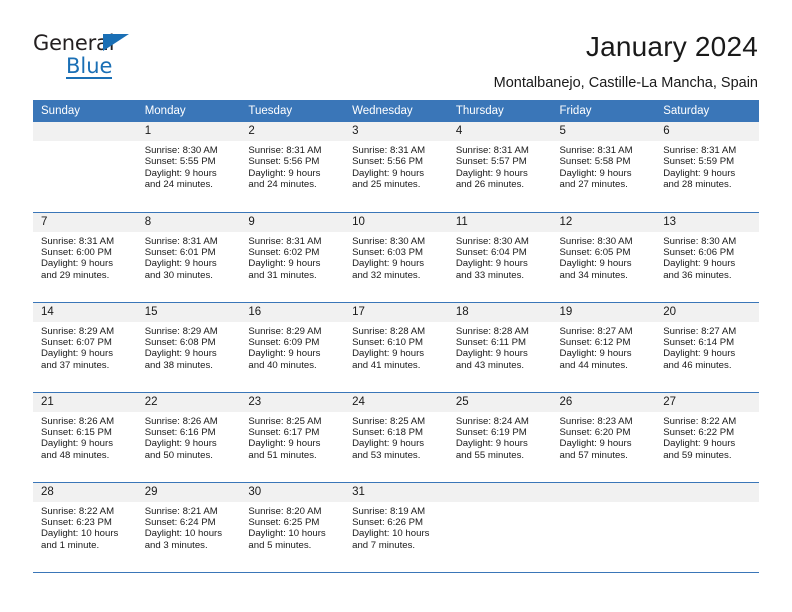 Image resolution: width=792 pixels, height=612 pixels. I want to click on day-number: 6, so click(707, 131).